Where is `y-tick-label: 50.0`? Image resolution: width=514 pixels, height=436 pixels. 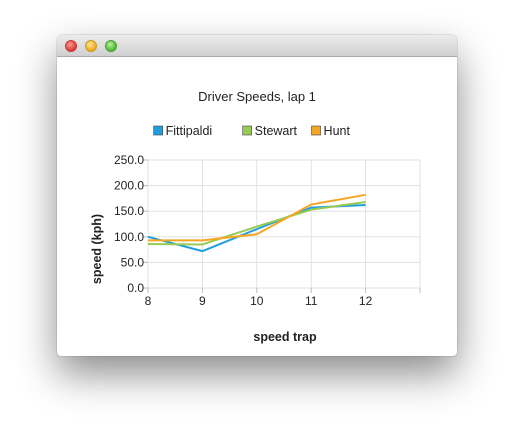 y-tick-label: 50.0 is located at coordinates (133, 262).